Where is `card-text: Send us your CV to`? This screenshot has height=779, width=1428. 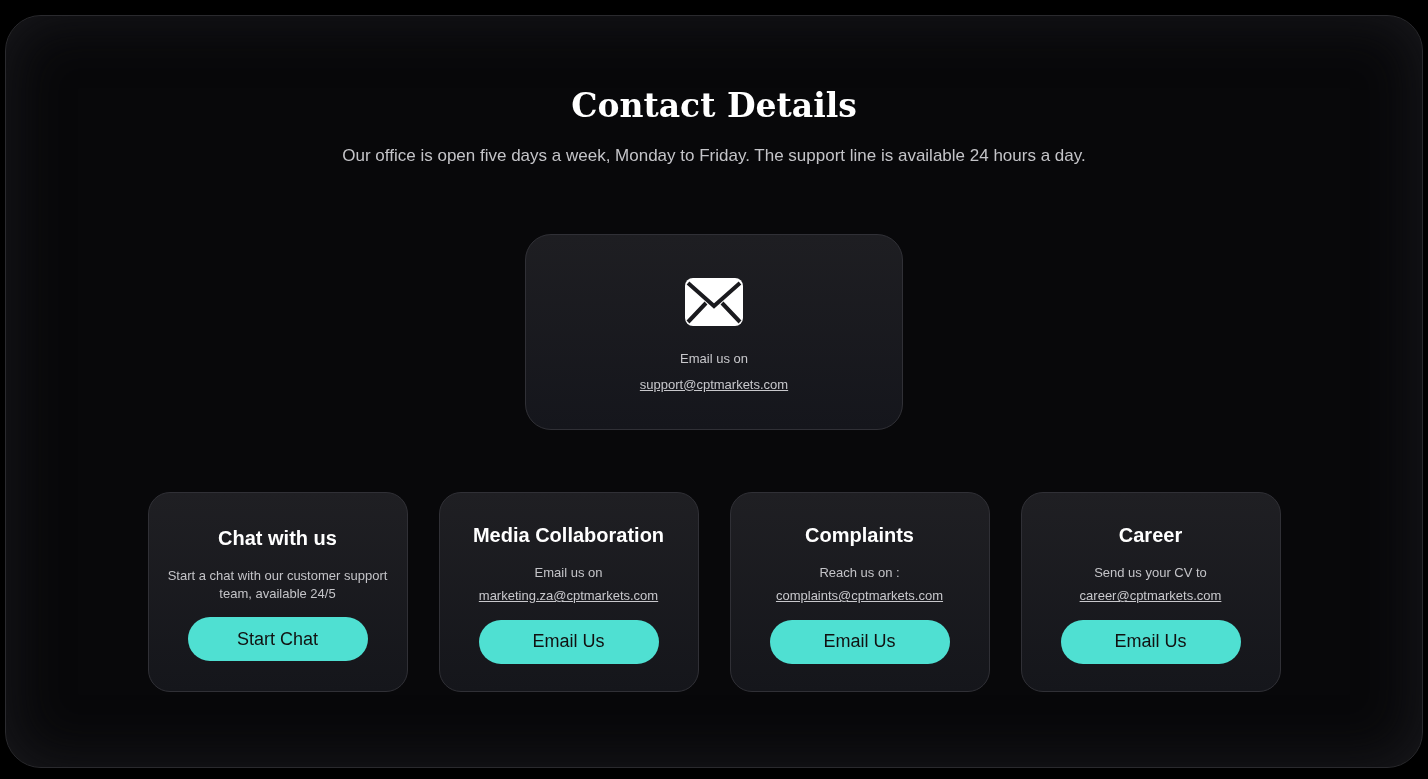 card-text: Send us your CV to is located at coordinates (1150, 573).